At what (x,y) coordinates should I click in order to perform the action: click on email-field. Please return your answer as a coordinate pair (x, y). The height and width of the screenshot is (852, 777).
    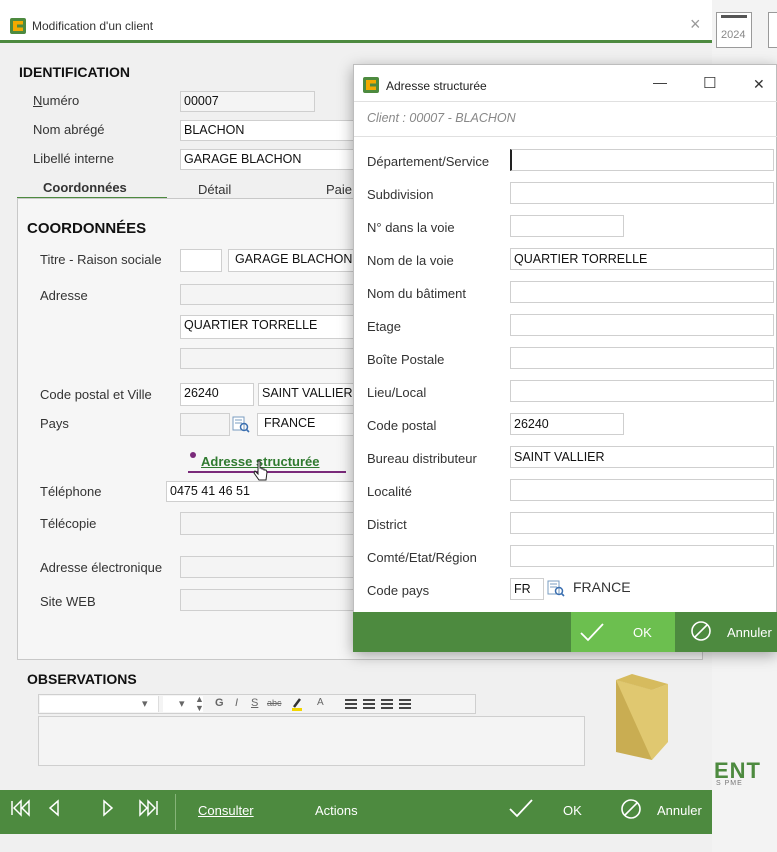
    Looking at the image, I should click on (267, 567).